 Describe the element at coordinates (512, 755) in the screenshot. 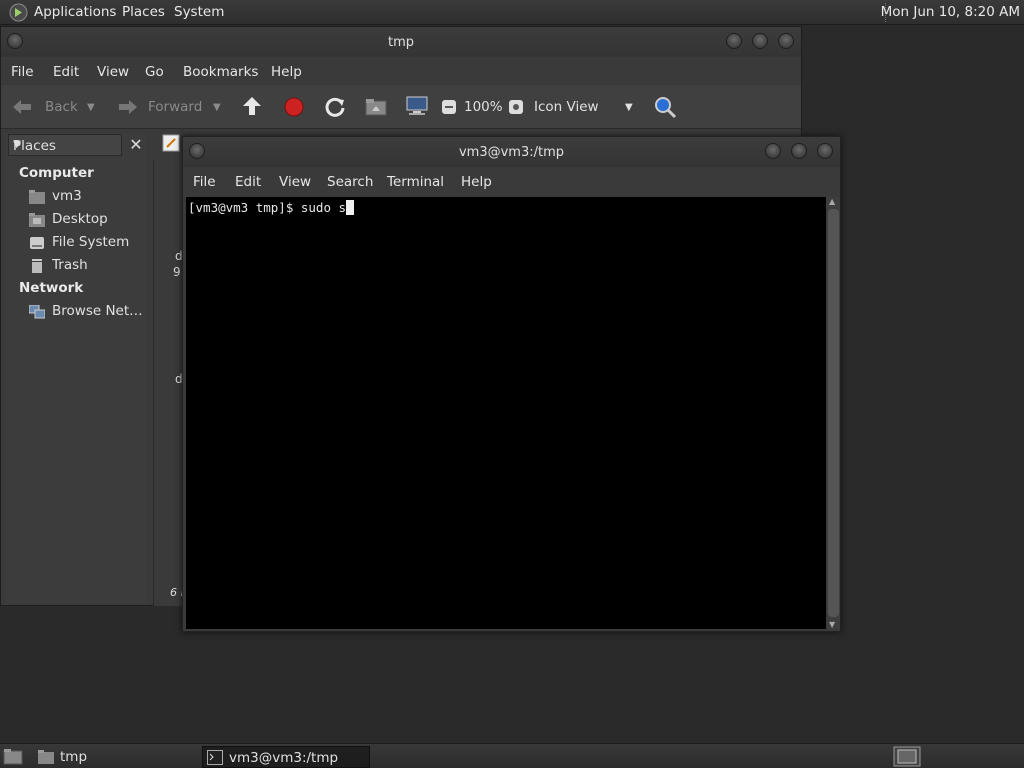

I see `bottom-panel: tmp vm3@vm3:/tmp` at that location.